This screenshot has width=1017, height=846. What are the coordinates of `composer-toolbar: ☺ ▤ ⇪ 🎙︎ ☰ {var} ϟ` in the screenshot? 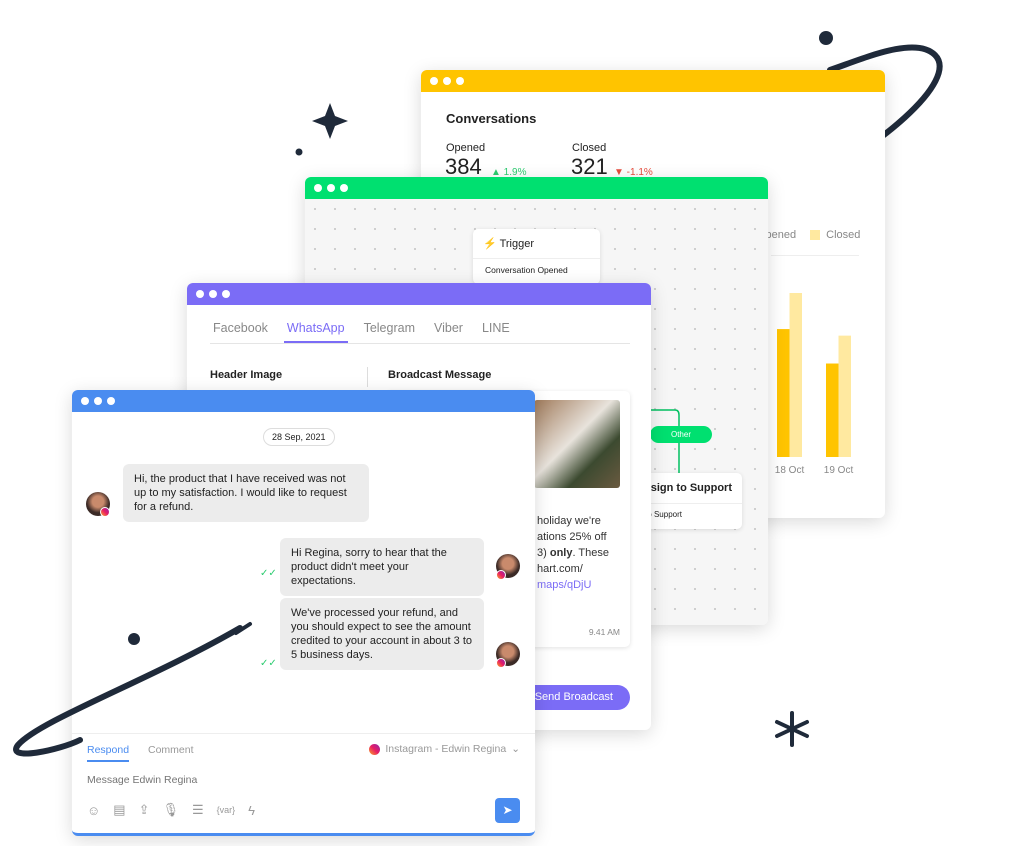 It's located at (171, 810).